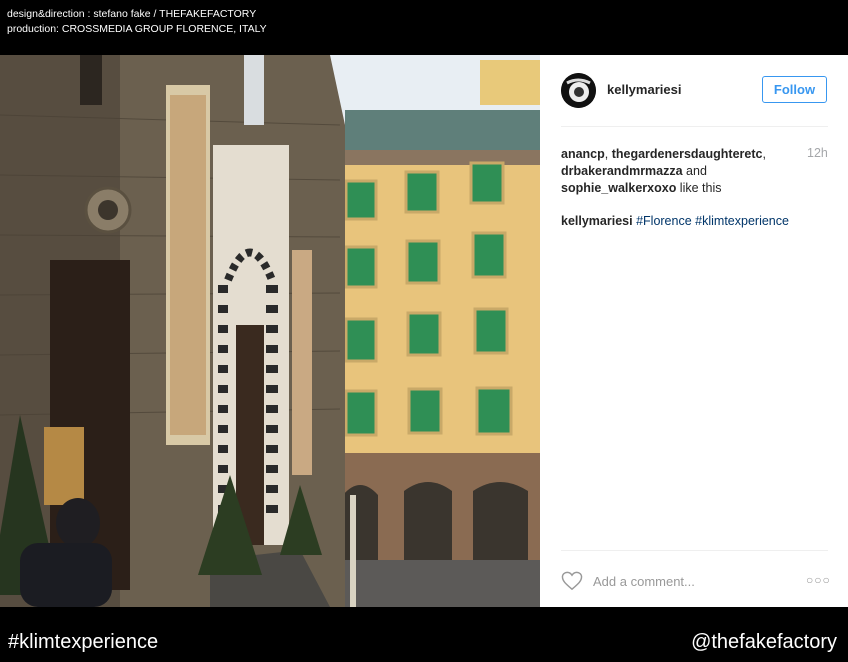  Describe the element at coordinates (644, 89) in the screenshot. I see `post-username: kellymariesi` at that location.